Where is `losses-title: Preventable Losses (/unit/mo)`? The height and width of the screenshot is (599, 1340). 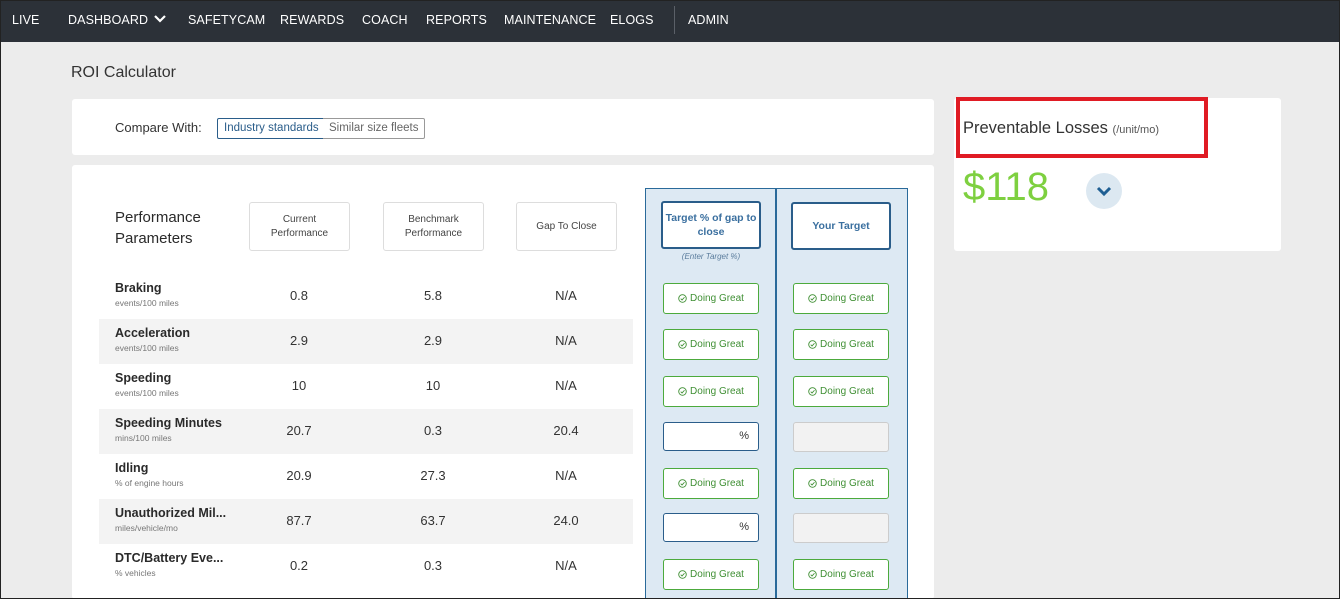
losses-title: Preventable Losses (/unit/mo) is located at coordinates (1061, 128).